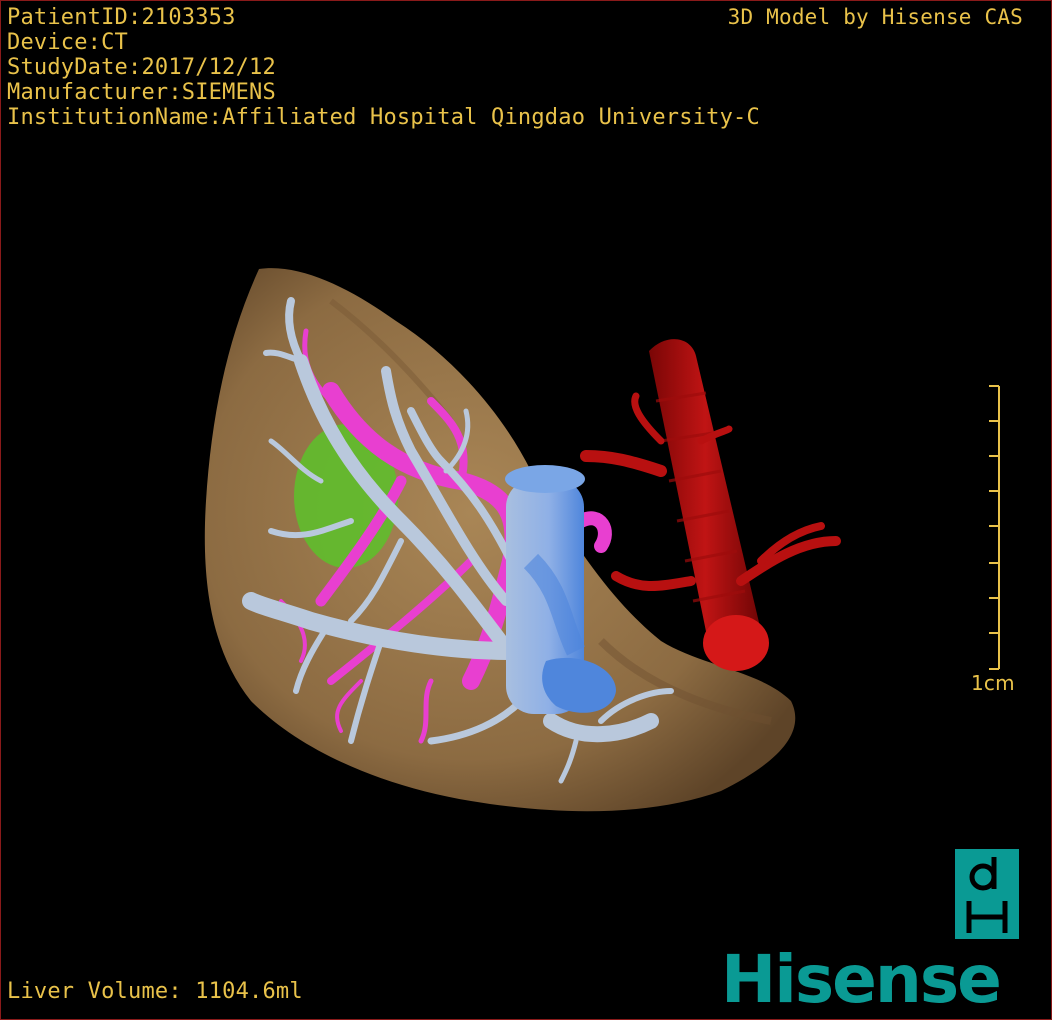 The image size is (1052, 1020). What do you see at coordinates (875, 17) in the screenshot?
I see `model-credit: 3D Model by Hisense CAS` at bounding box center [875, 17].